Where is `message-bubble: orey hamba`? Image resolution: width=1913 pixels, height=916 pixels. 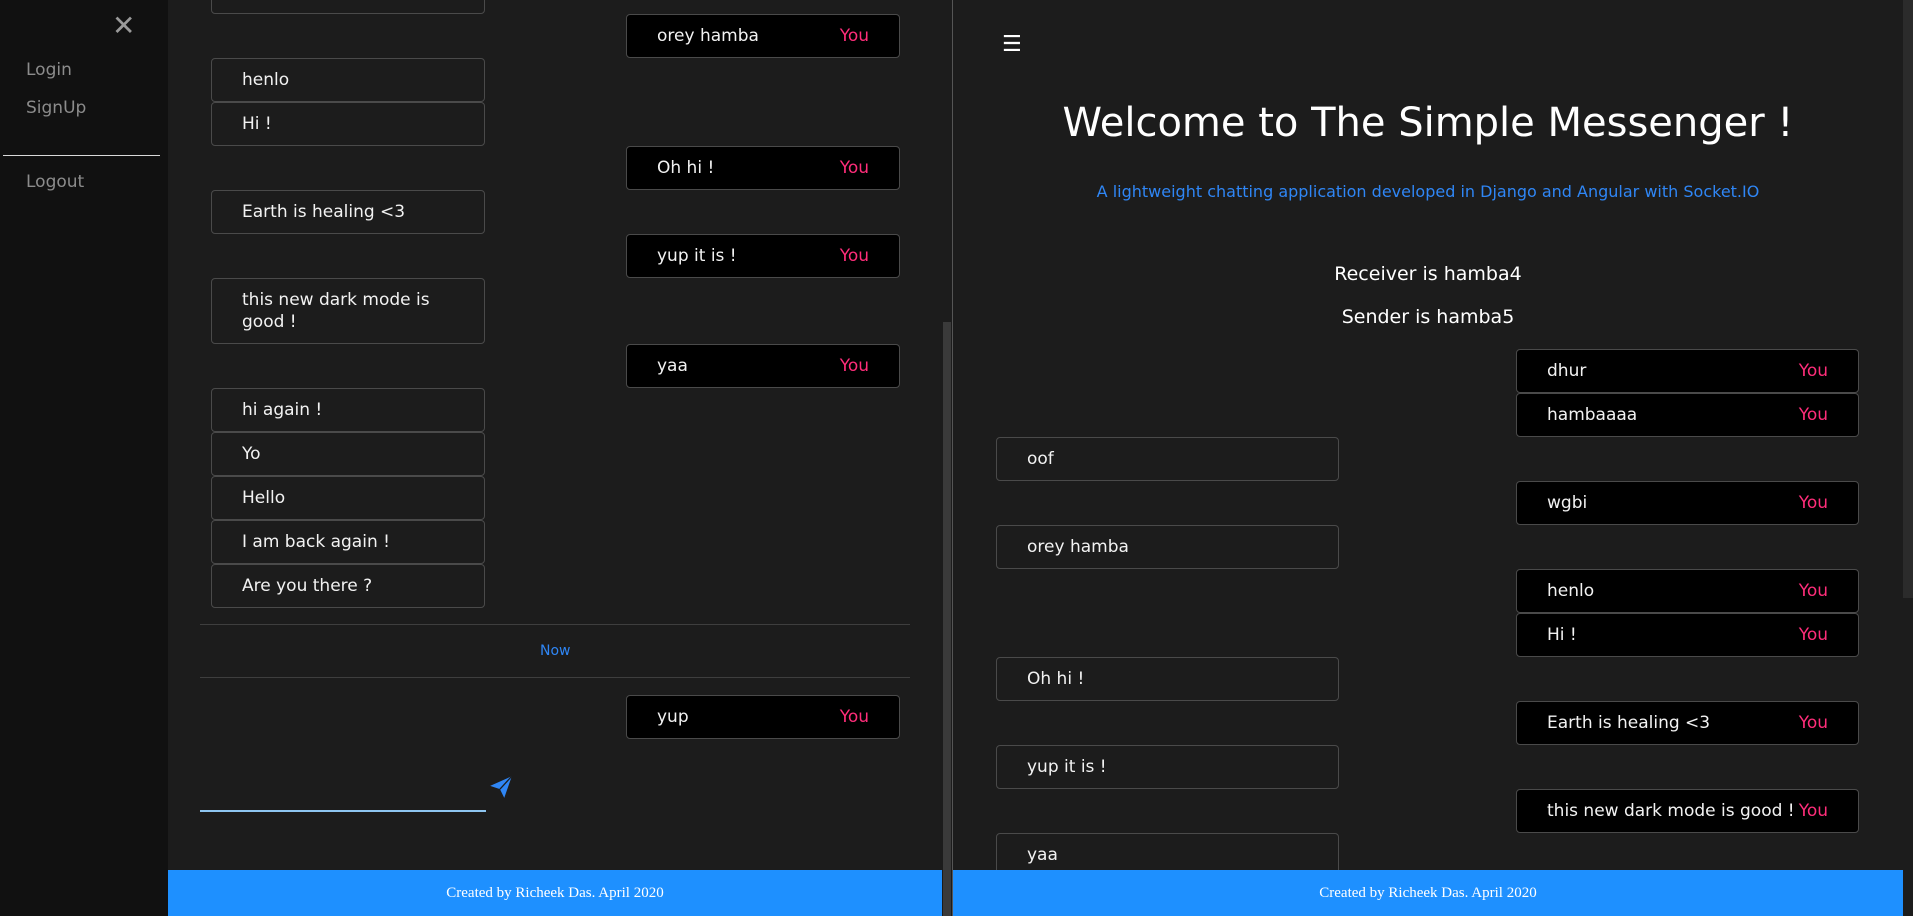 message-bubble: orey hamba is located at coordinates (1167, 547).